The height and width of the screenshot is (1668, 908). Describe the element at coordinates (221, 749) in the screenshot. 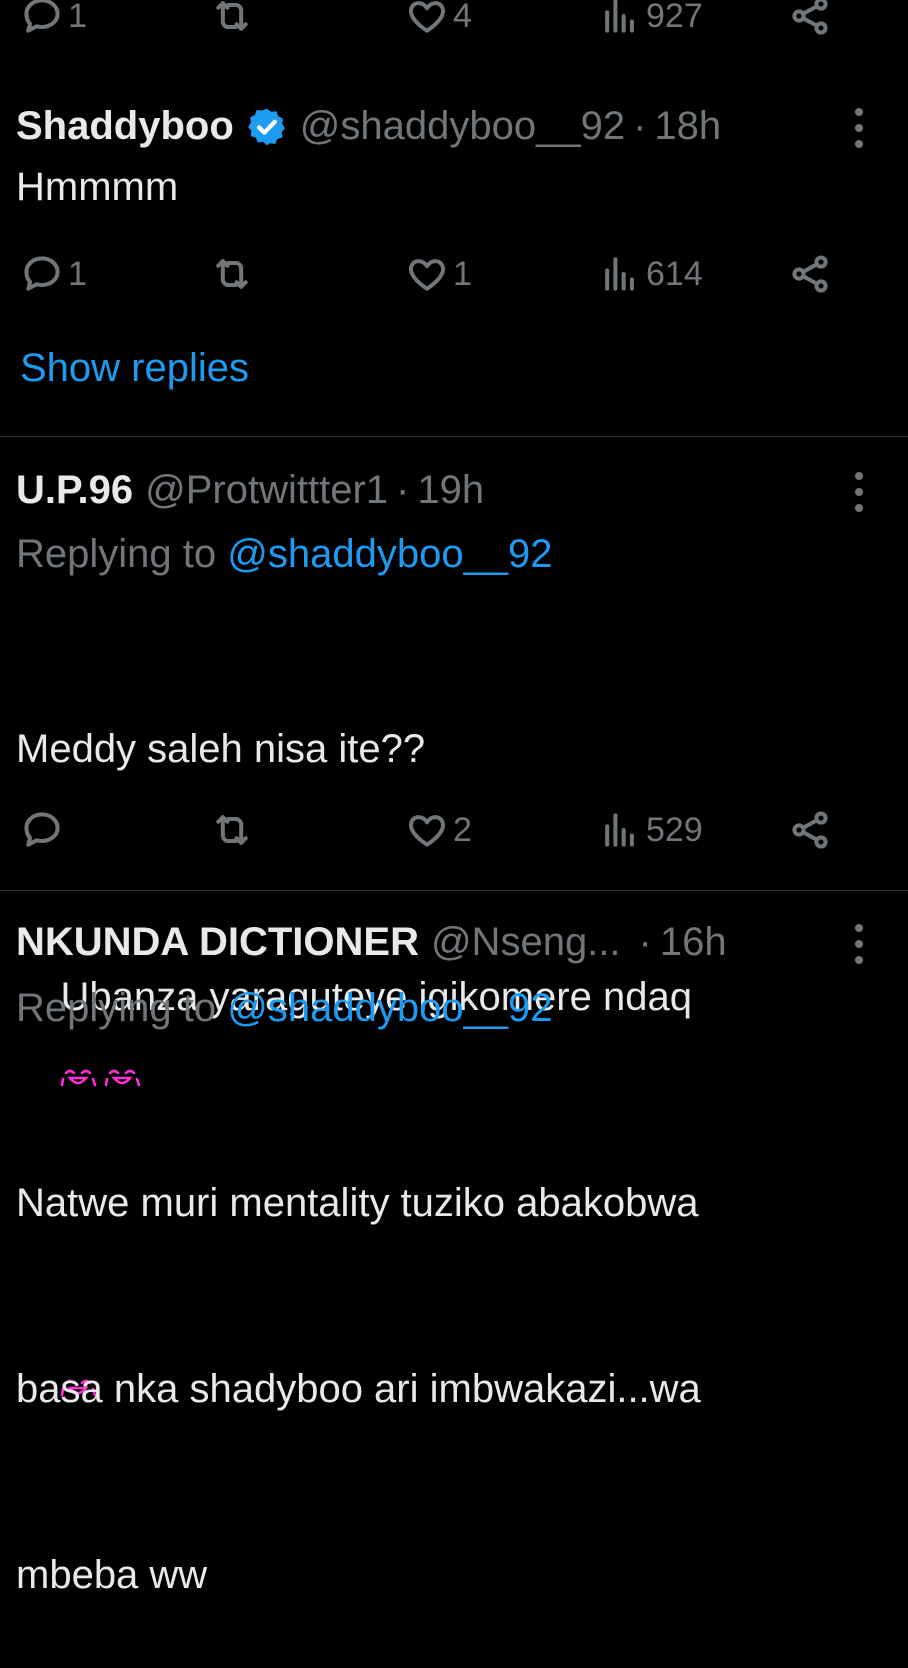

I see `post-text-line: Meddy saleh nisa ite??` at that location.